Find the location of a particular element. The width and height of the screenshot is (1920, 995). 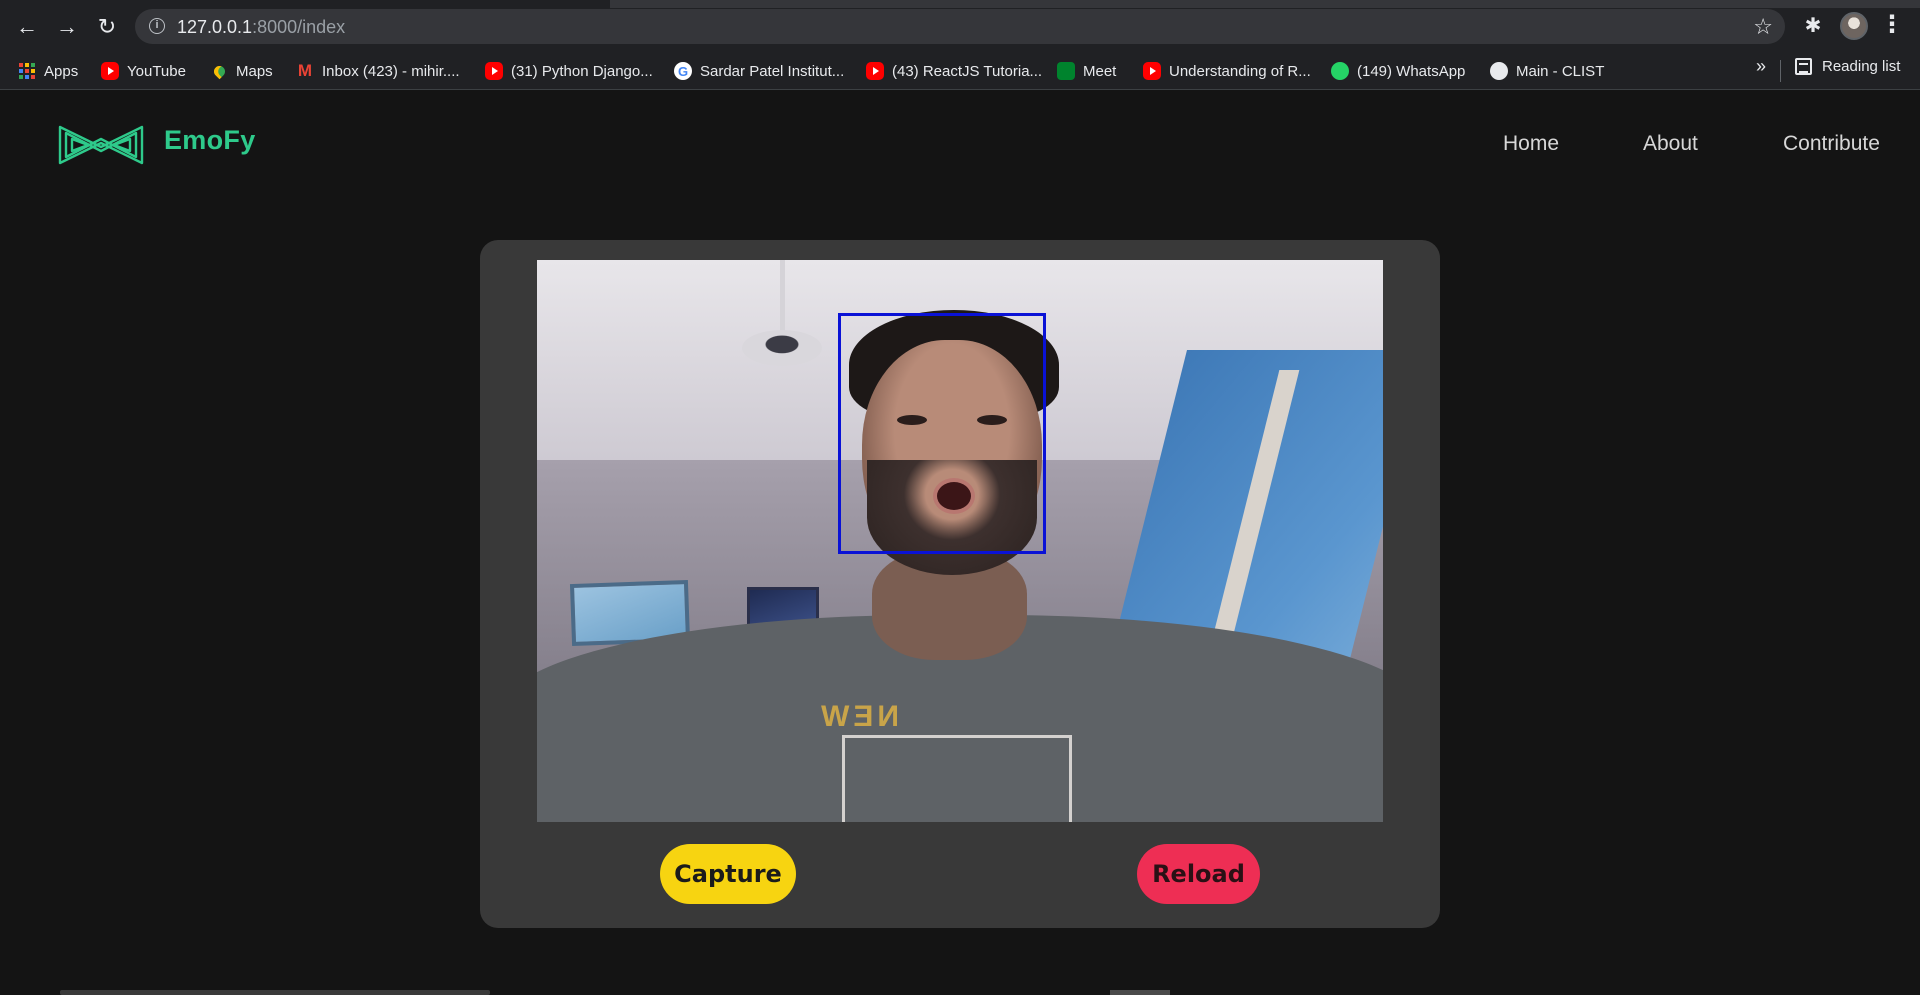

brand-name: EmoFy is located at coordinates (210, 140).